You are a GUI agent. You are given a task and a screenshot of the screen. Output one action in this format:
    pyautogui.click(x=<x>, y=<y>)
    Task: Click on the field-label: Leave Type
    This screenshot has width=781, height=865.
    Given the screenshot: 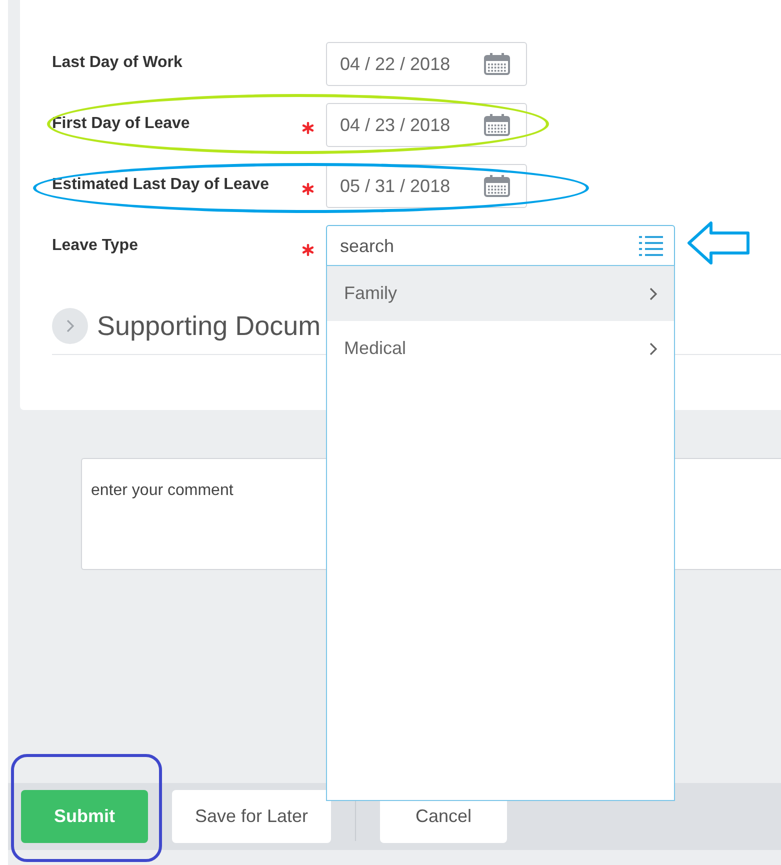 What is the action you would take?
    pyautogui.click(x=95, y=246)
    